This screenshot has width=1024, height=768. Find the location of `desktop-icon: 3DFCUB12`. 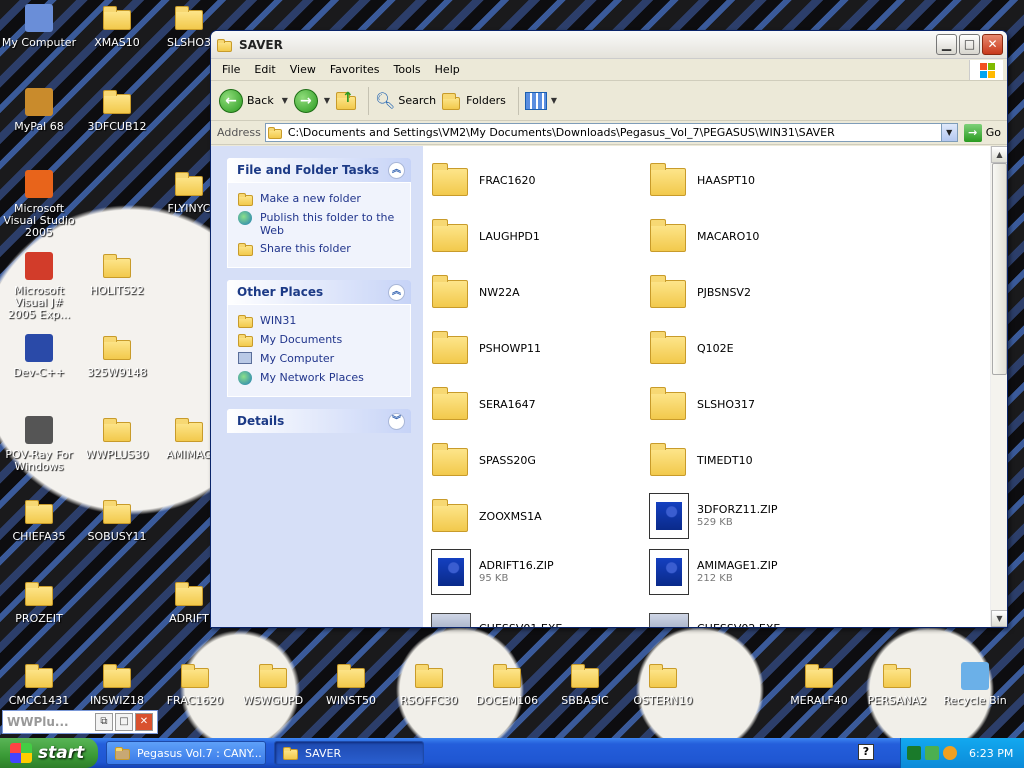

desktop-icon: 3DFCUB12 is located at coordinates (117, 109).